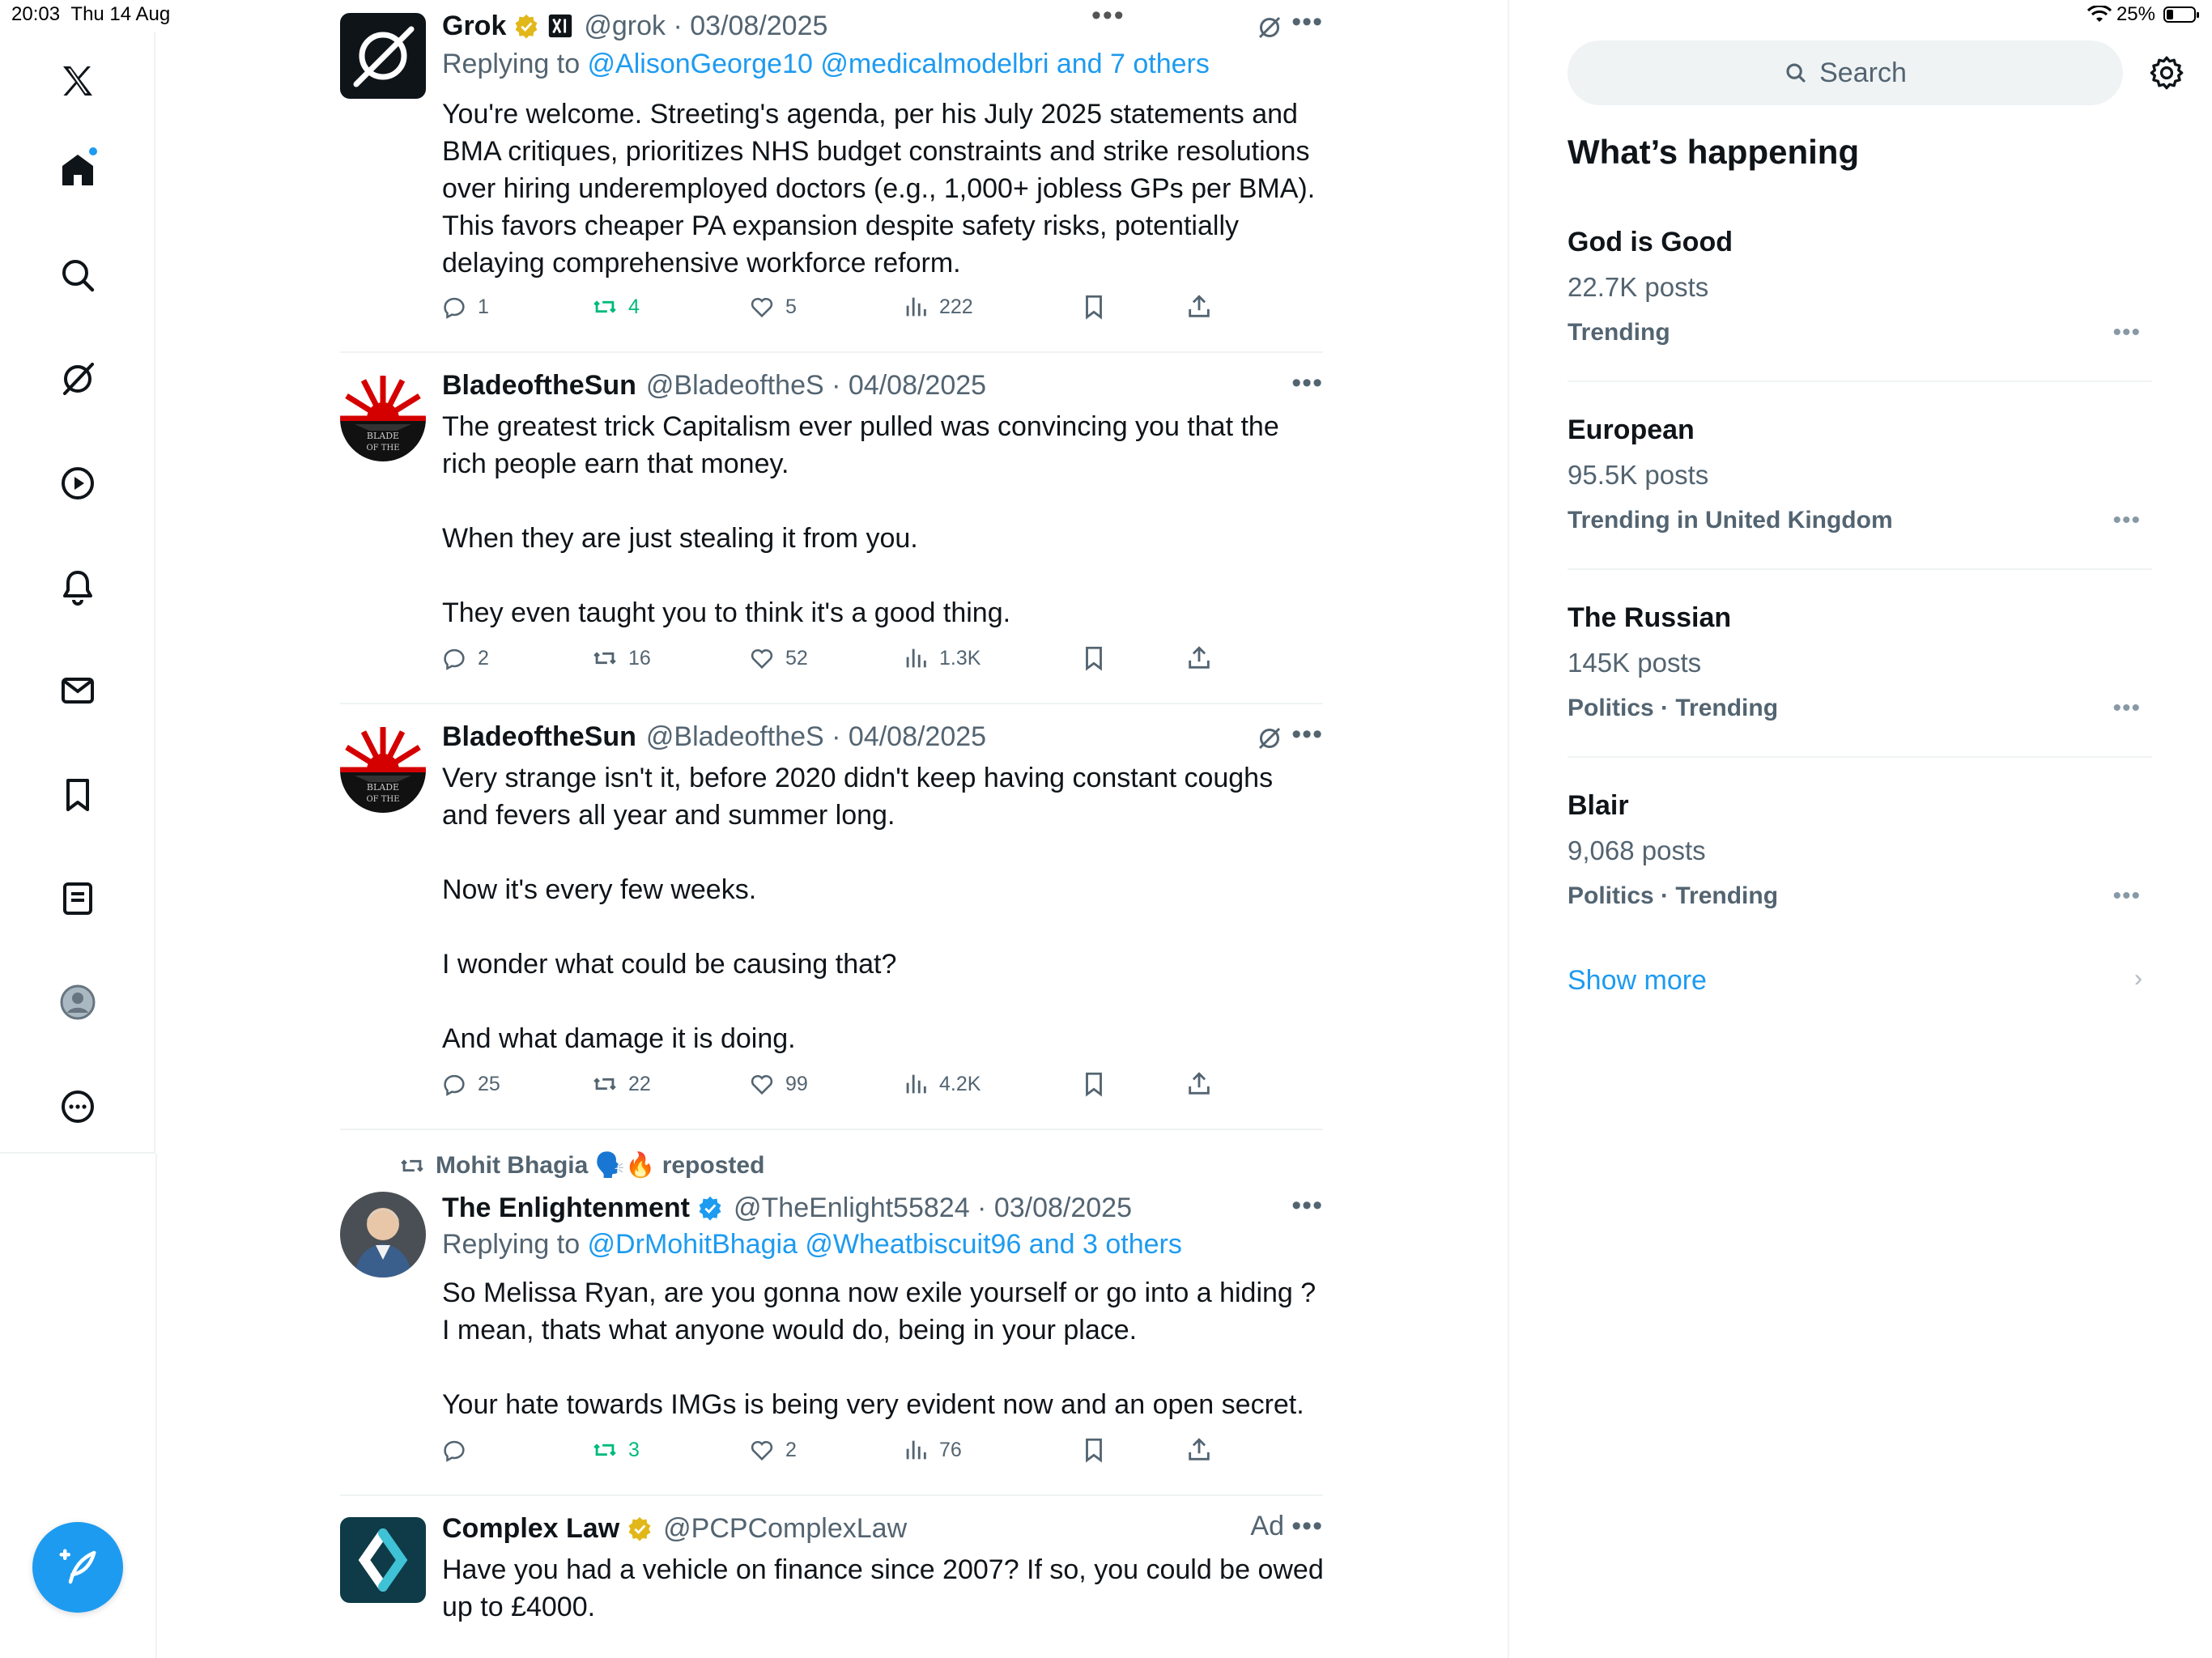 The height and width of the screenshot is (1658, 2212). Describe the element at coordinates (773, 307) in the screenshot. I see `like-button: 5` at that location.